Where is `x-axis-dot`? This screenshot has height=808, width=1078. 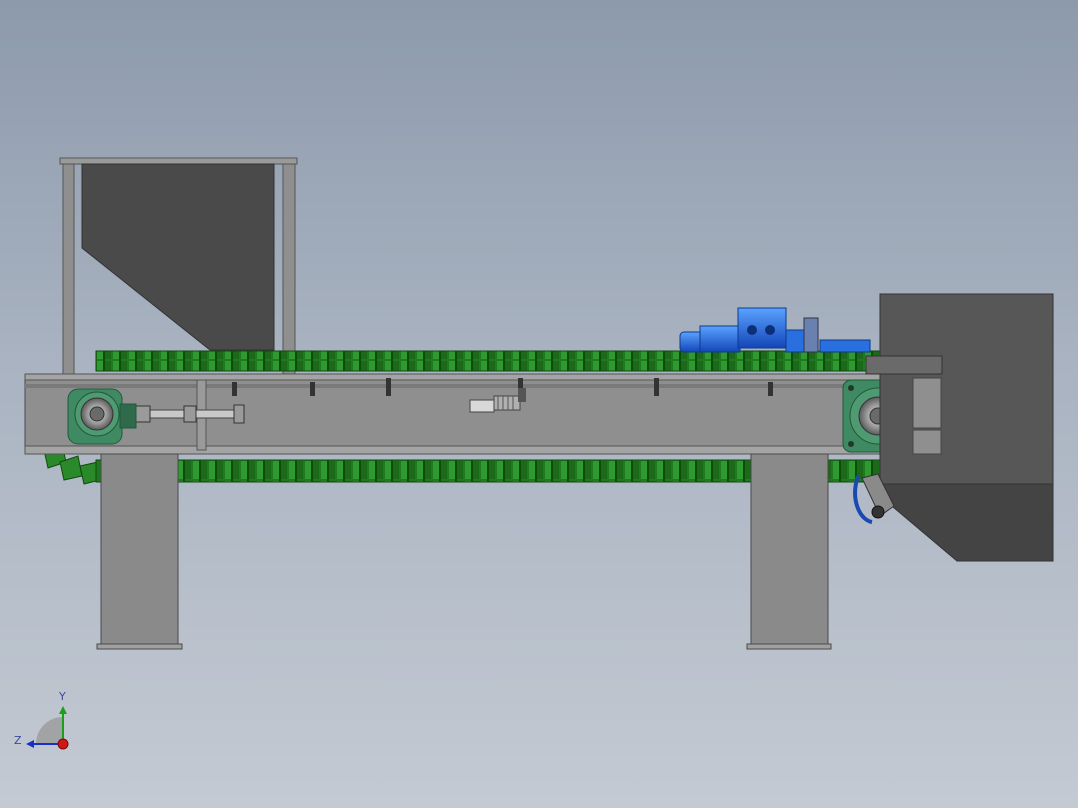 x-axis-dot is located at coordinates (63, 744).